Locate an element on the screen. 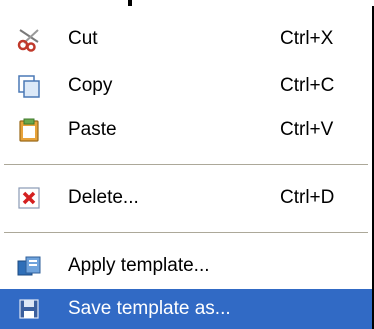  delete-icon is located at coordinates (29, 198).